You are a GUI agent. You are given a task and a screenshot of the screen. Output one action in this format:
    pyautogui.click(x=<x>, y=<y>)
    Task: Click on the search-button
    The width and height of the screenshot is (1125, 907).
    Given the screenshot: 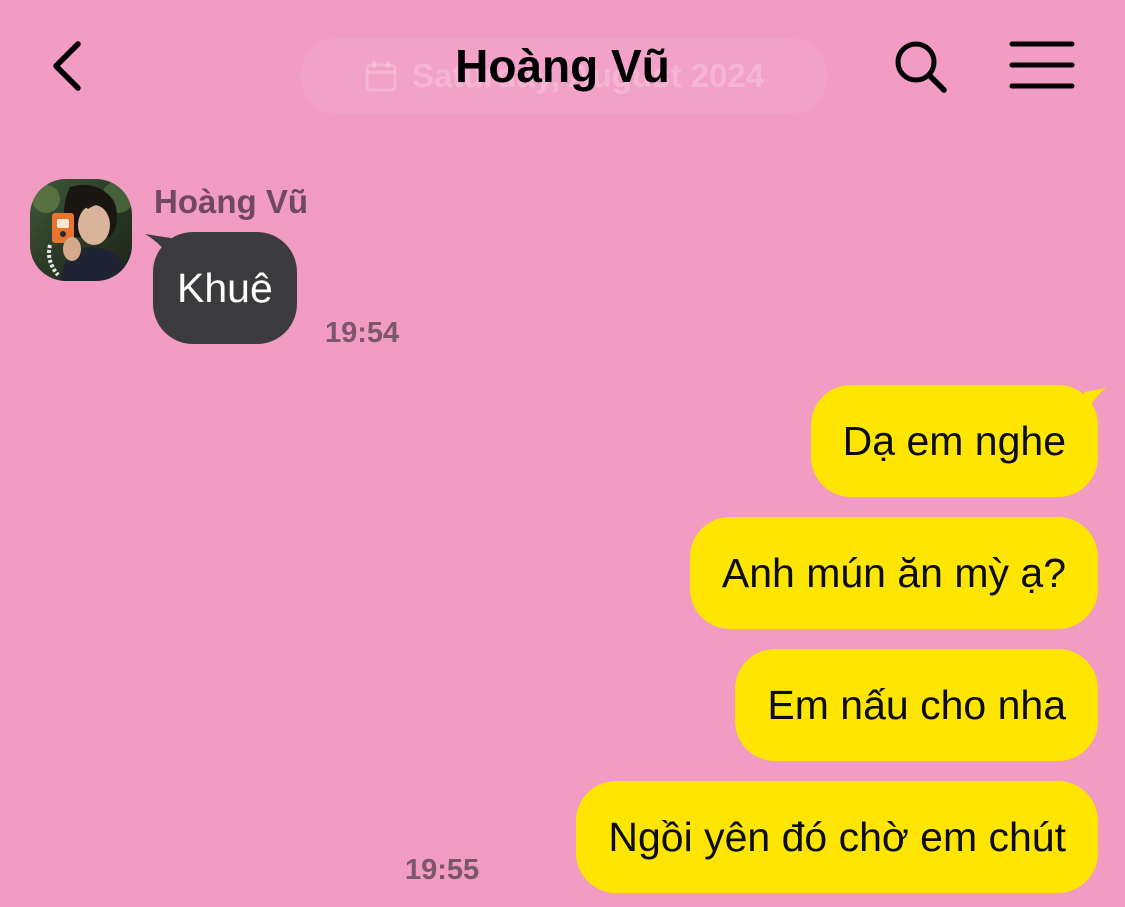 What is the action you would take?
    pyautogui.click(x=920, y=66)
    